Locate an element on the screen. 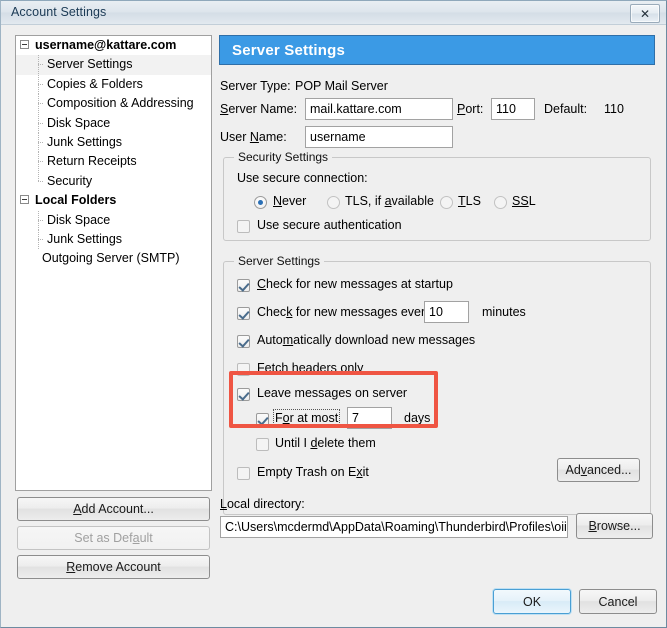  close-glyph: ✕ is located at coordinates (645, 13).